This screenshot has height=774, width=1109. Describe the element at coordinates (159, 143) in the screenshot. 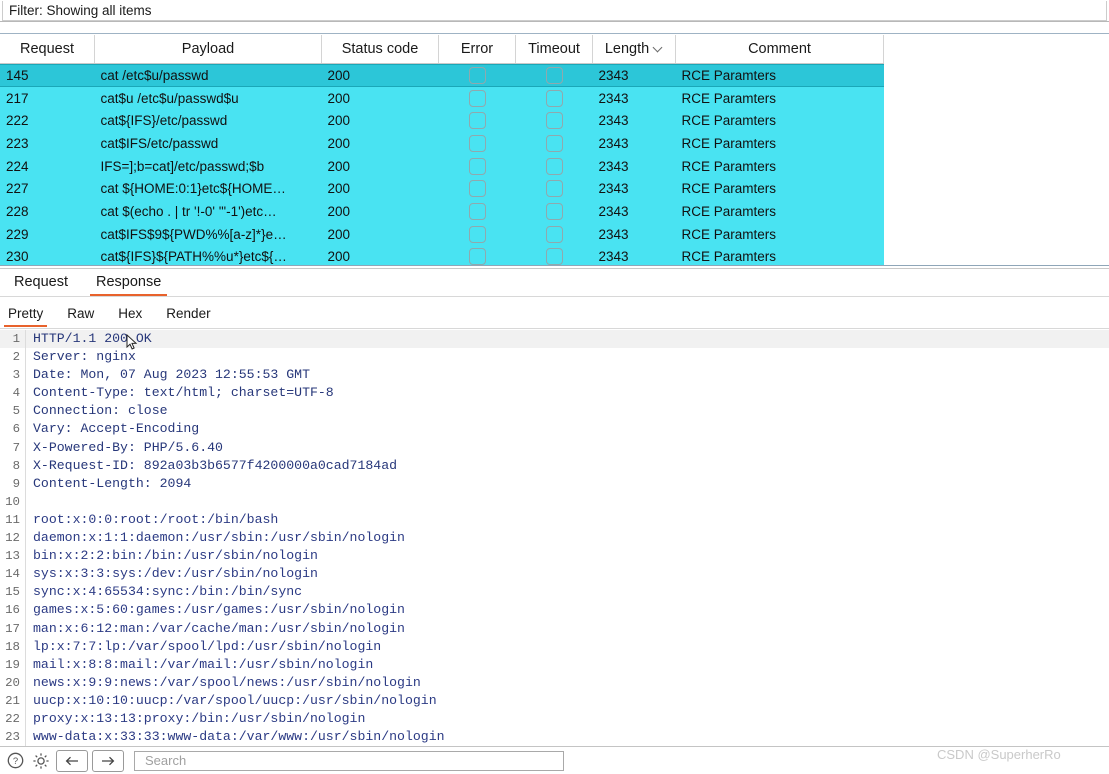

I see `cell-payload: cat$IFS/etc/passwd` at that location.